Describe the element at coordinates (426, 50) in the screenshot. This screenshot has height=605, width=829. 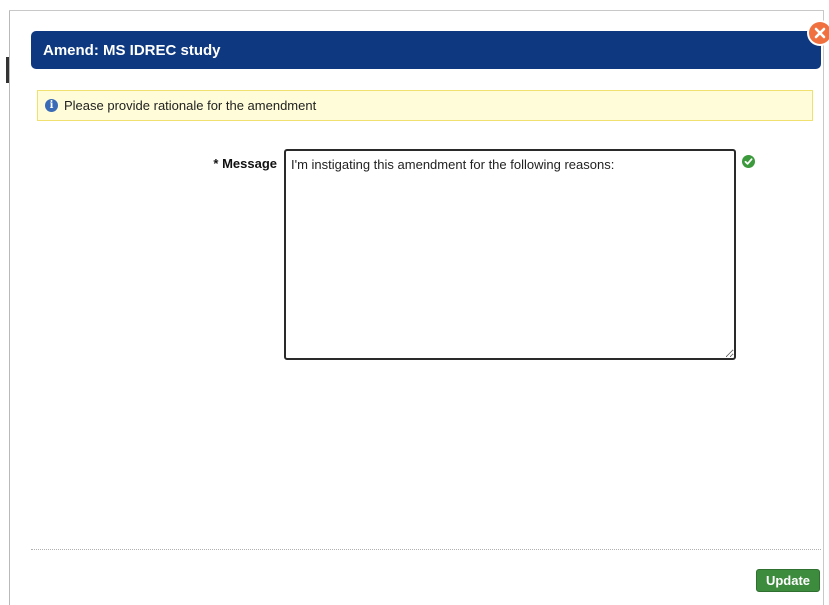
I see `dialog-header: Amend: MS IDREC study` at that location.